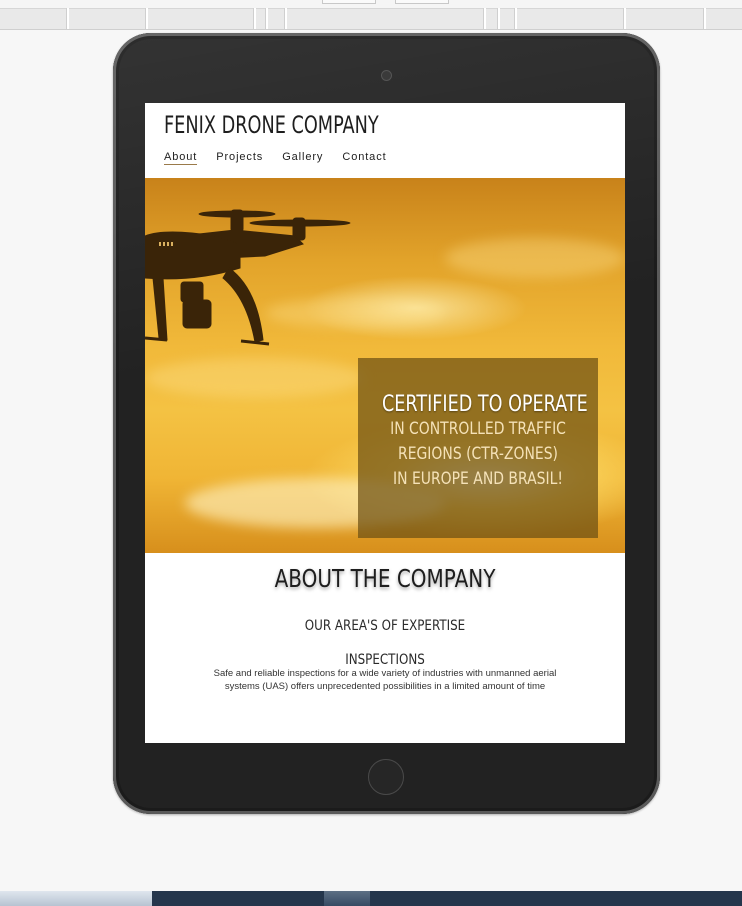  What do you see at coordinates (302, 158) in the screenshot?
I see `nav-item-gallery: Gallery` at bounding box center [302, 158].